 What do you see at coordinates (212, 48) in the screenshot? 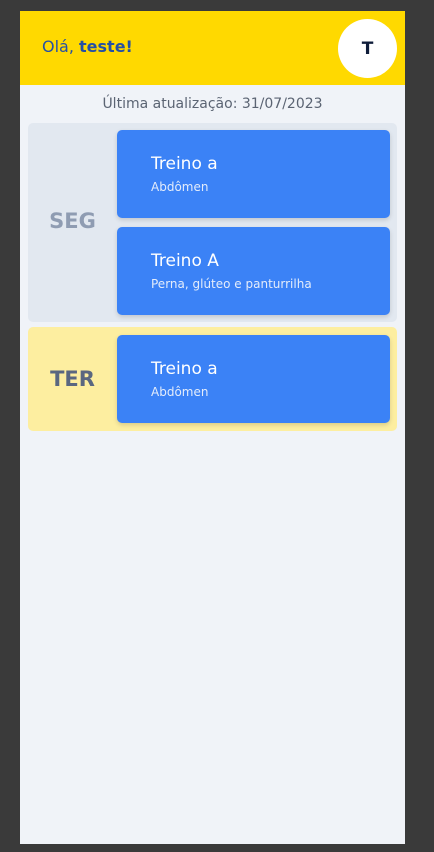
I see `app-header: Olá, teste! T` at bounding box center [212, 48].